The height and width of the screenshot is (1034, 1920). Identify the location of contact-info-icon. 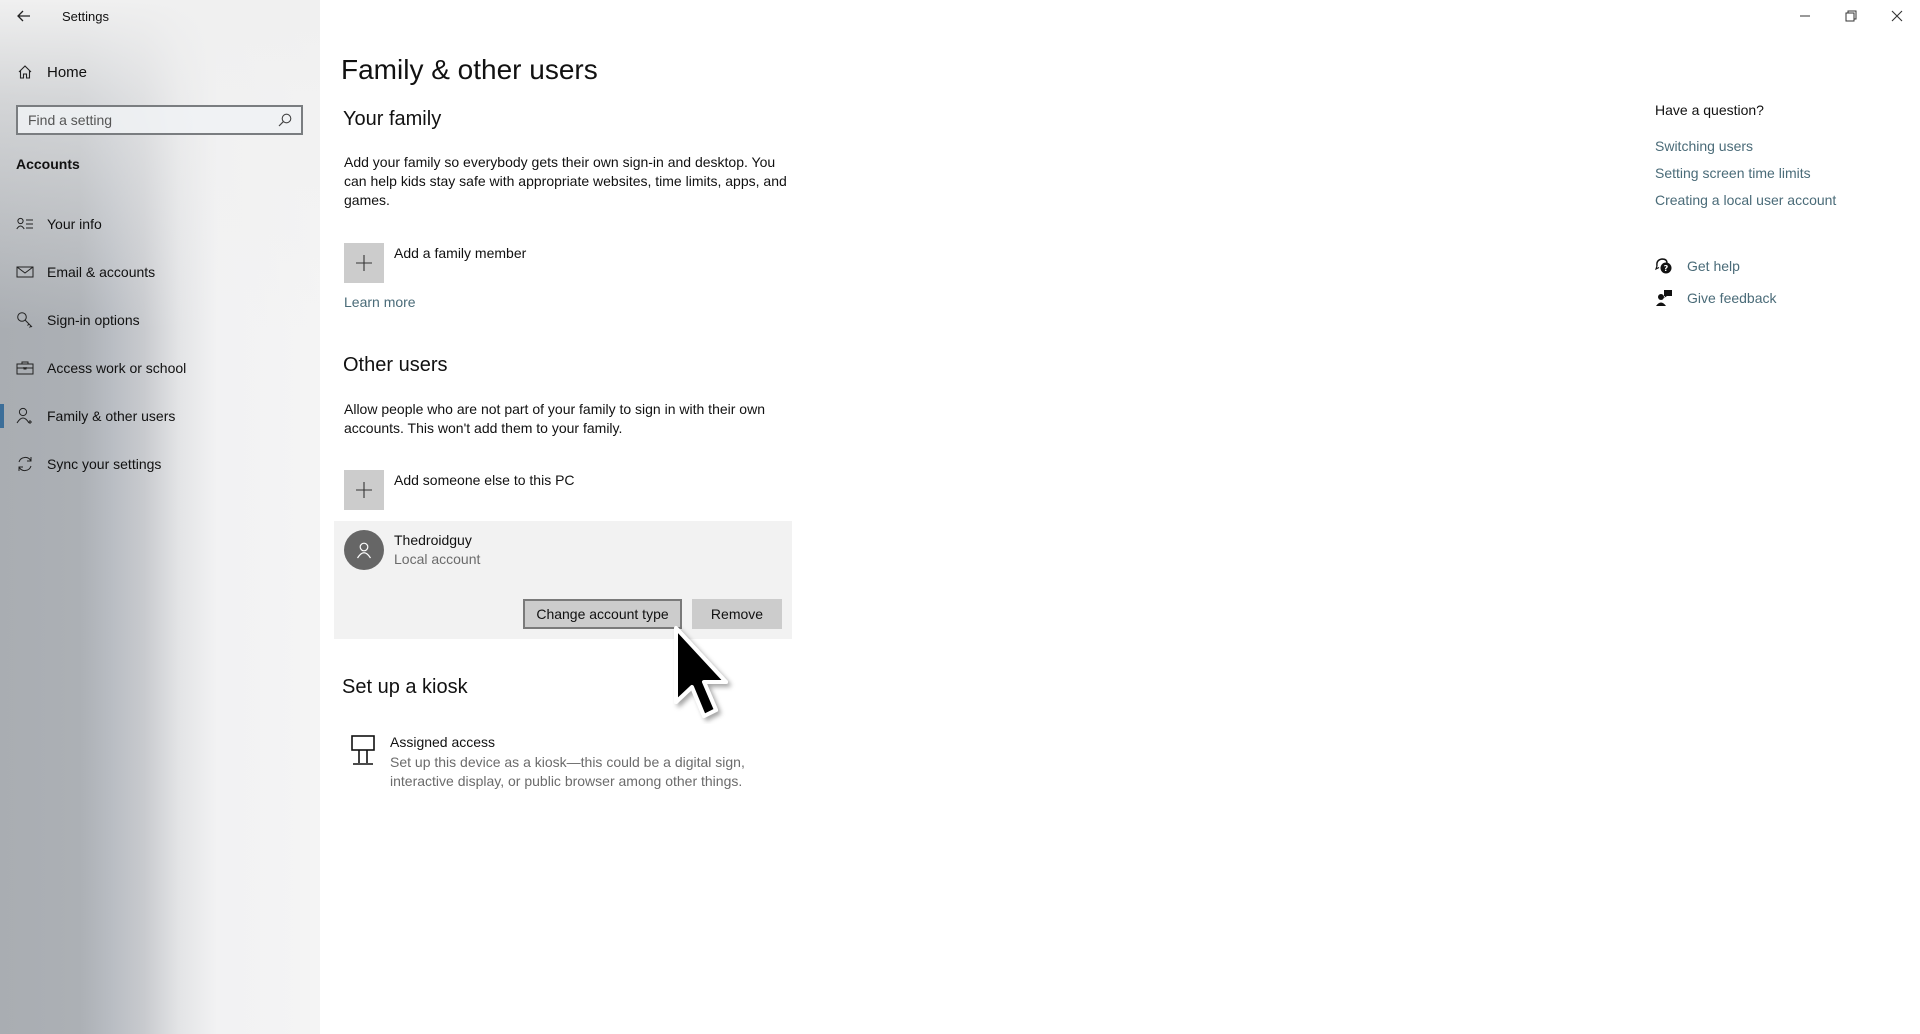
(25, 224).